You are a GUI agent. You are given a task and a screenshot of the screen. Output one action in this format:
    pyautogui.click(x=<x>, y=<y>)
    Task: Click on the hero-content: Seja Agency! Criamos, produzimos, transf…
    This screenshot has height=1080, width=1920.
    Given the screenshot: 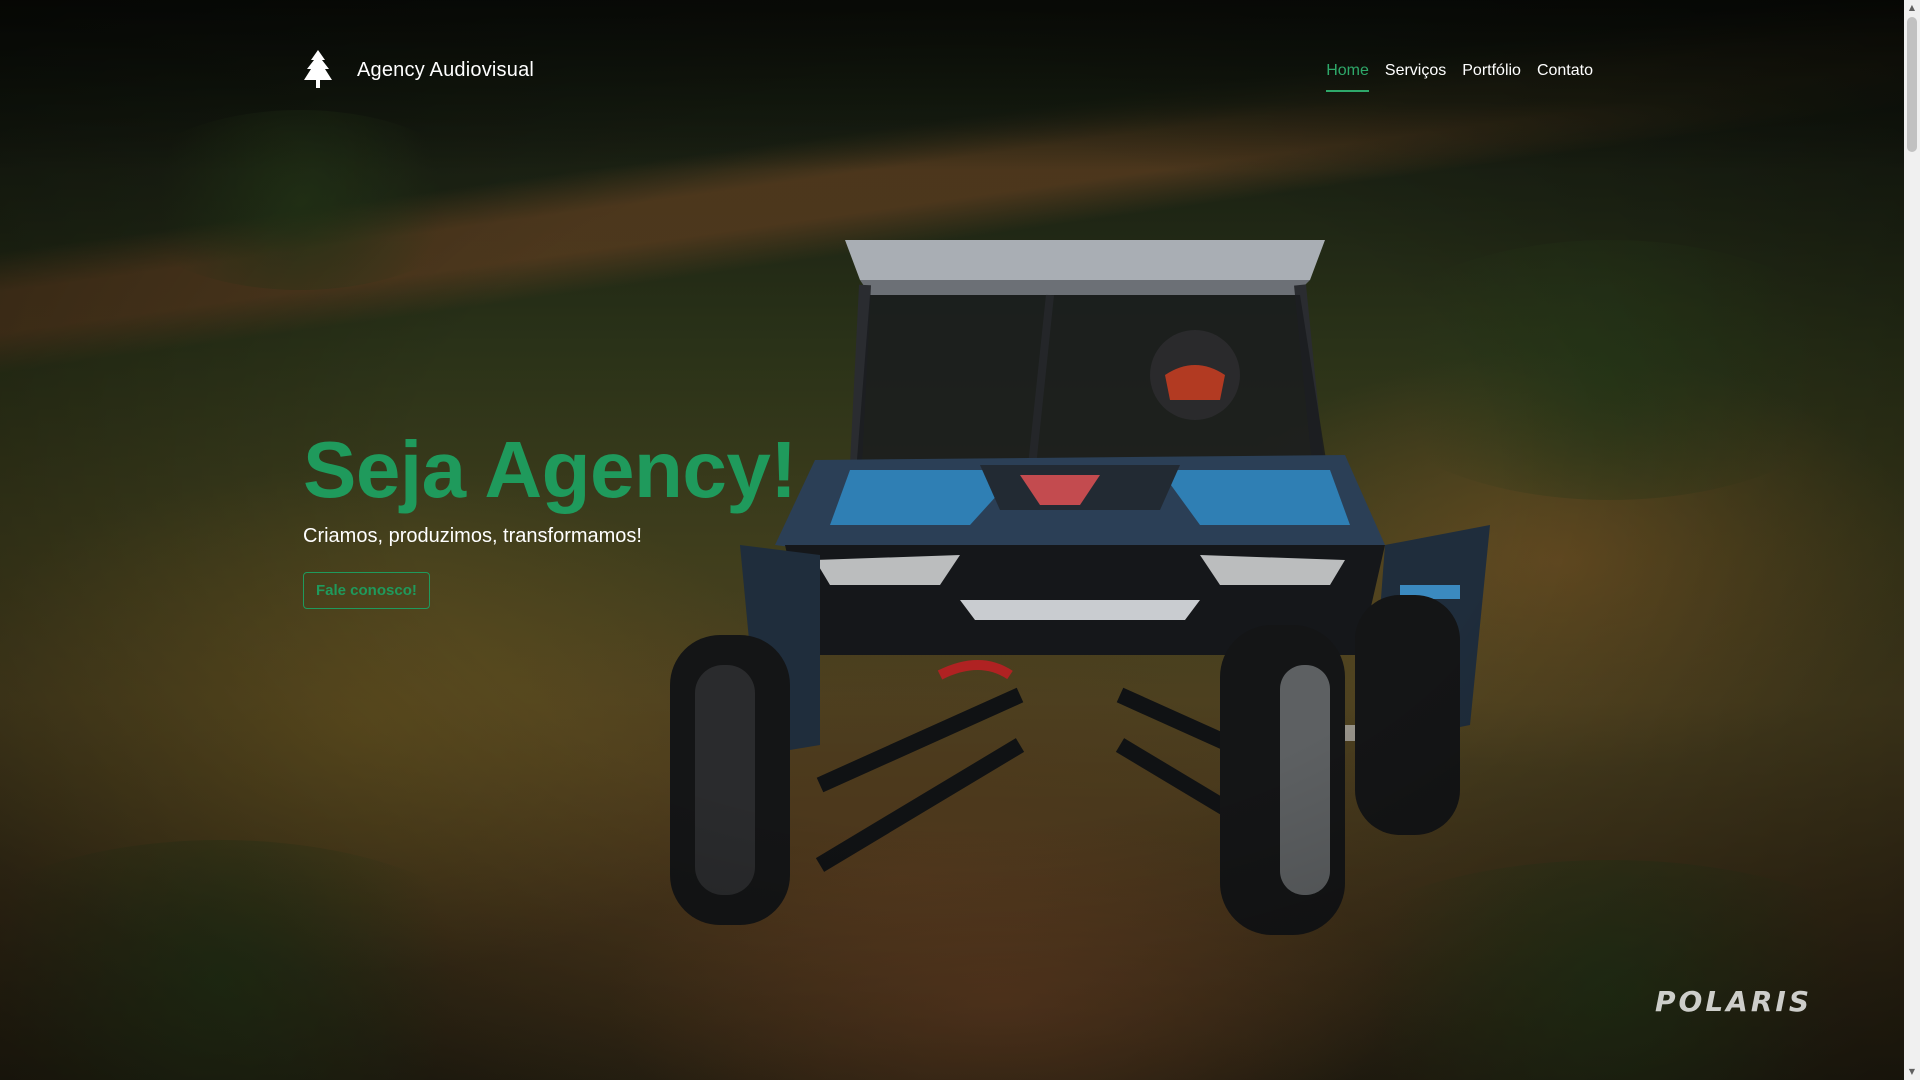 What is the action you would take?
    pyautogui.click(x=550, y=517)
    